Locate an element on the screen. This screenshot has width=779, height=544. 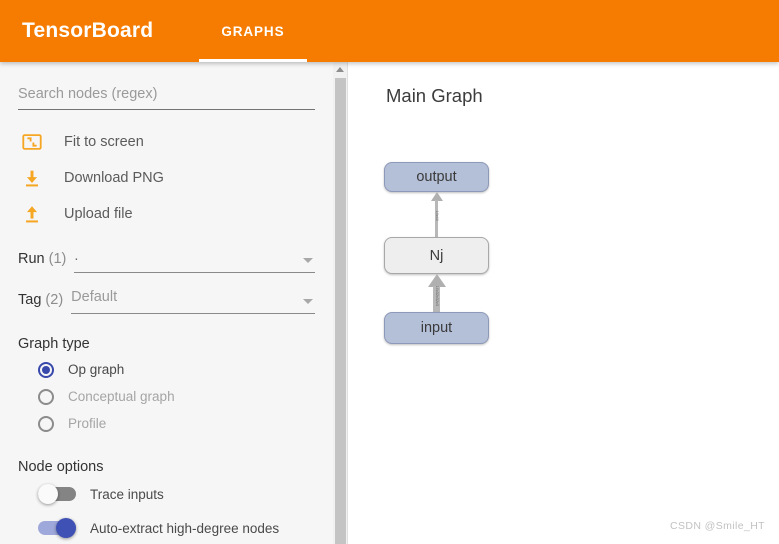
graph-node-nj: Nj is located at coordinates (436, 255).